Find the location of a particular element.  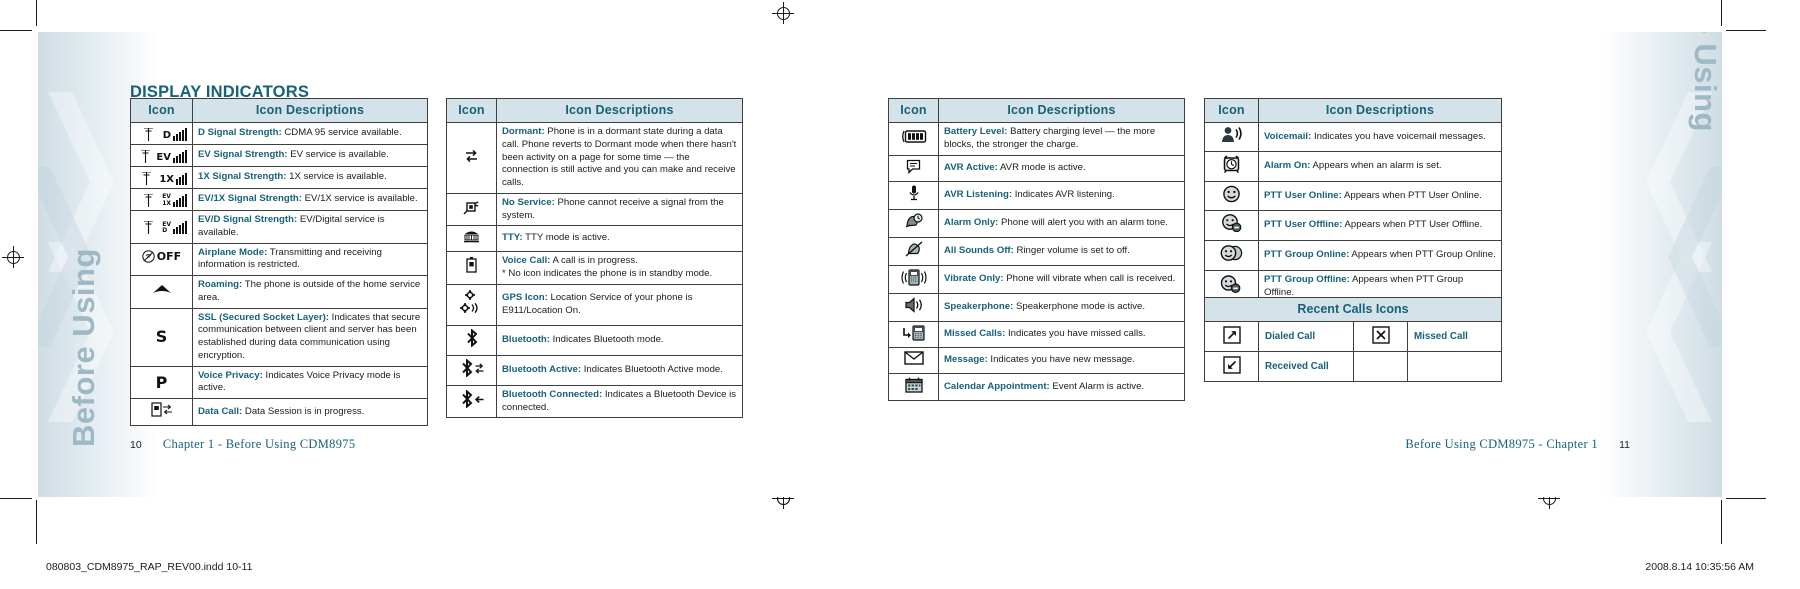

all-sounds-off-icon is located at coordinates (913, 251).